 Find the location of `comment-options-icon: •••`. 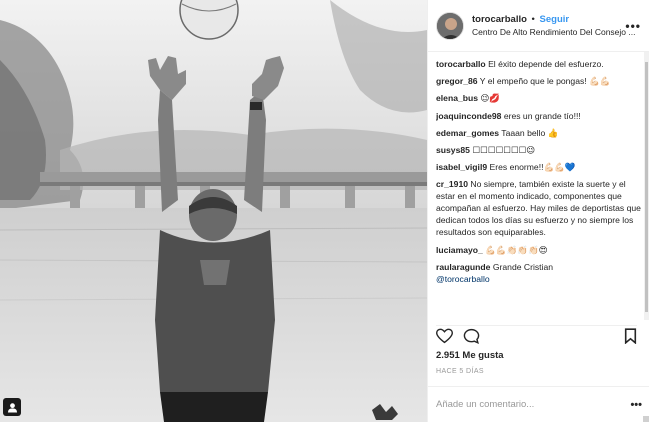

comment-options-icon: ••• is located at coordinates (636, 405).